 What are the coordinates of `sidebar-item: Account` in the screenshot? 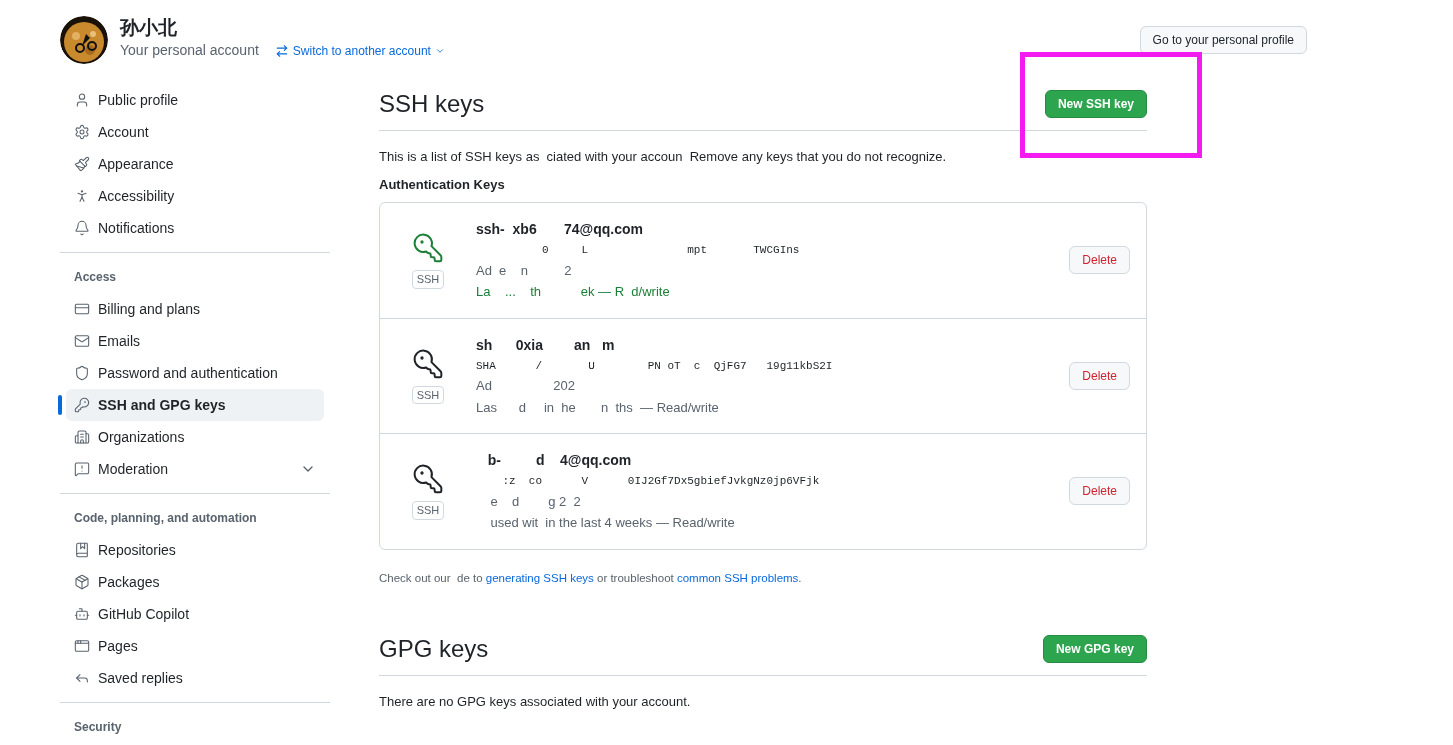 It's located at (195, 132).